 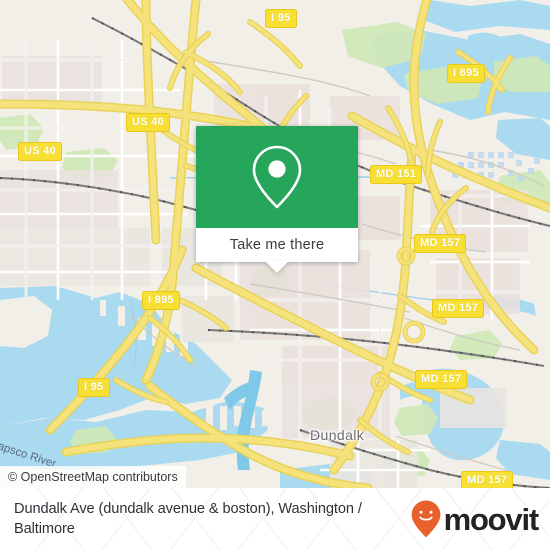 I want to click on road-shield-md157-d: MD 157, so click(x=487, y=479).